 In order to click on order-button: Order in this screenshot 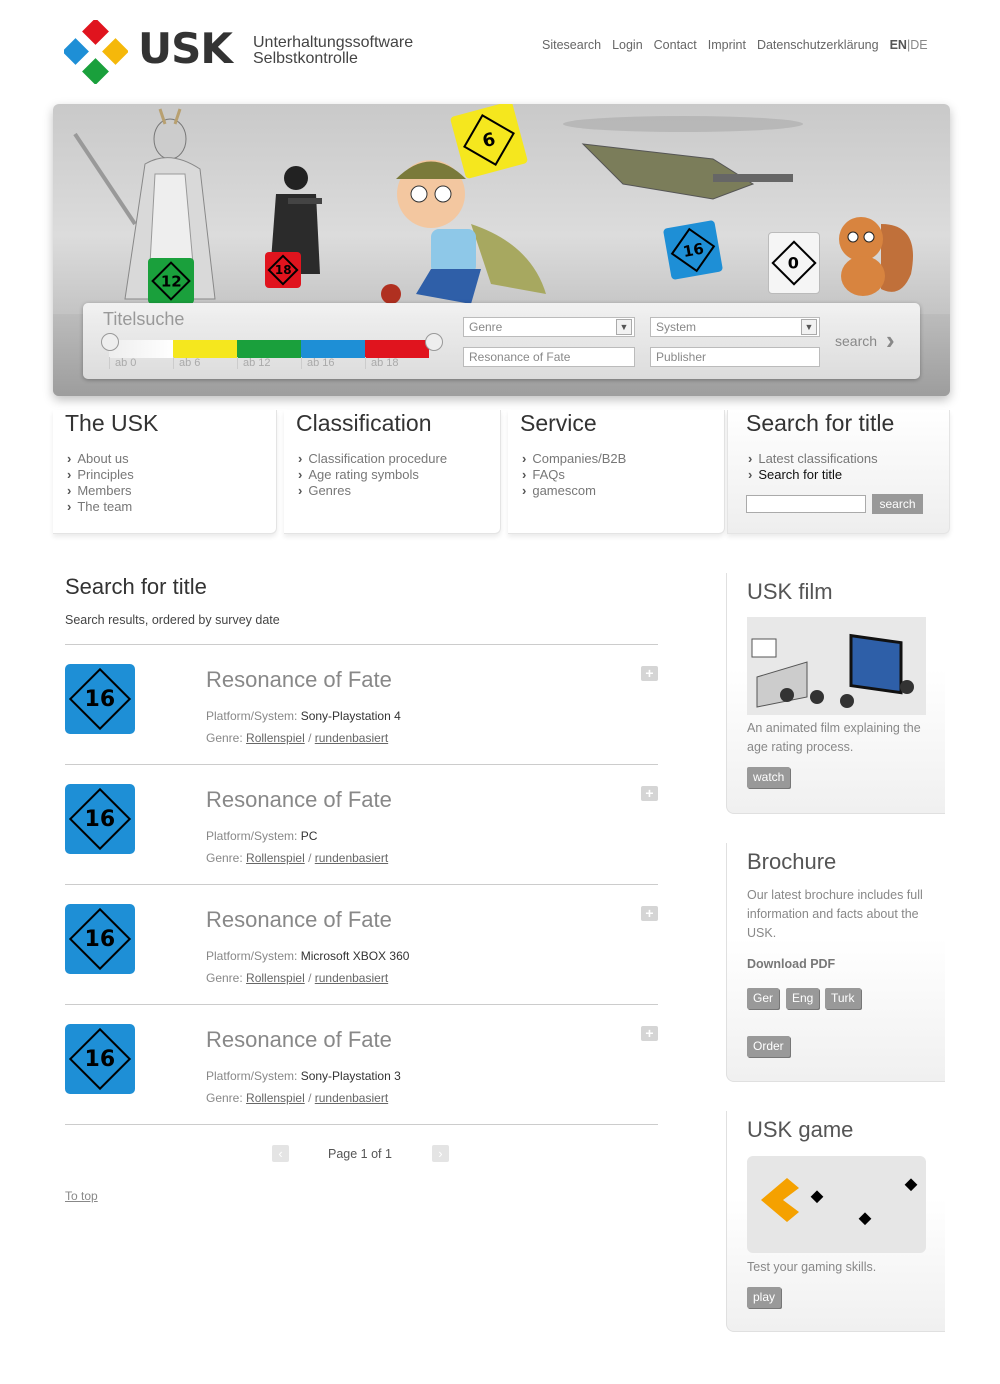, I will do `click(768, 1046)`.